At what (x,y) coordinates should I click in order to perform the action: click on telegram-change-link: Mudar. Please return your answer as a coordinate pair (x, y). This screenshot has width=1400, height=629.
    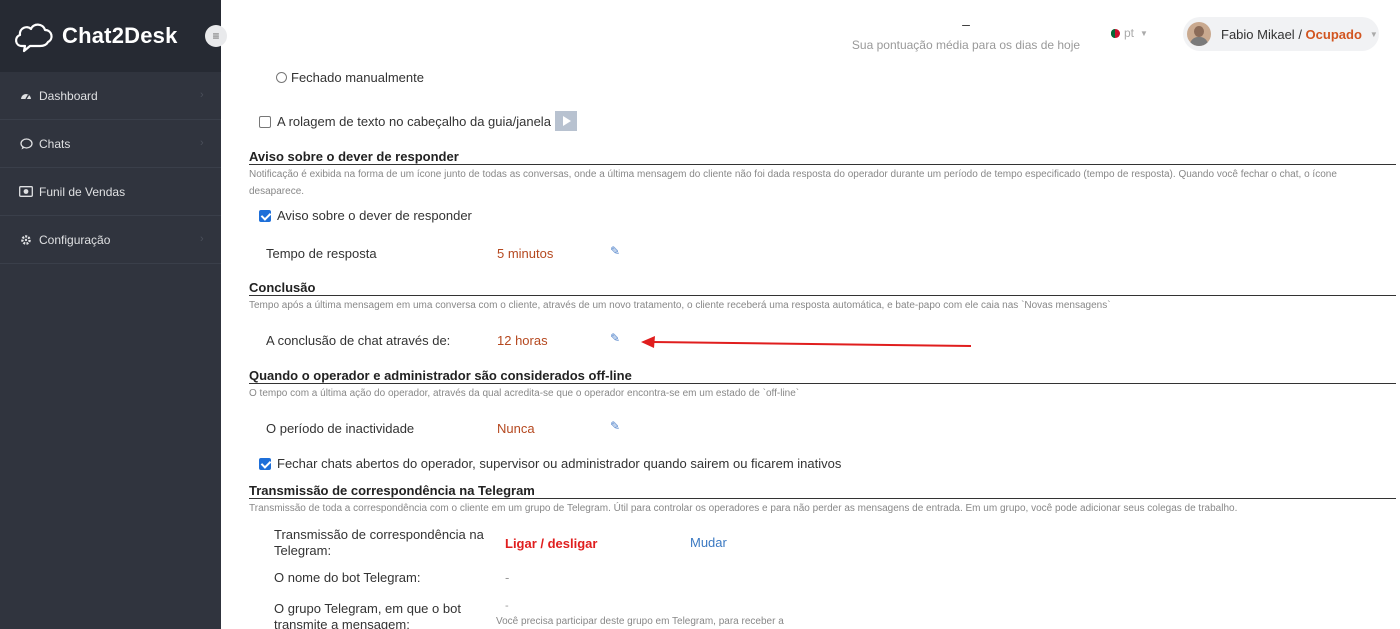
    Looking at the image, I should click on (708, 542).